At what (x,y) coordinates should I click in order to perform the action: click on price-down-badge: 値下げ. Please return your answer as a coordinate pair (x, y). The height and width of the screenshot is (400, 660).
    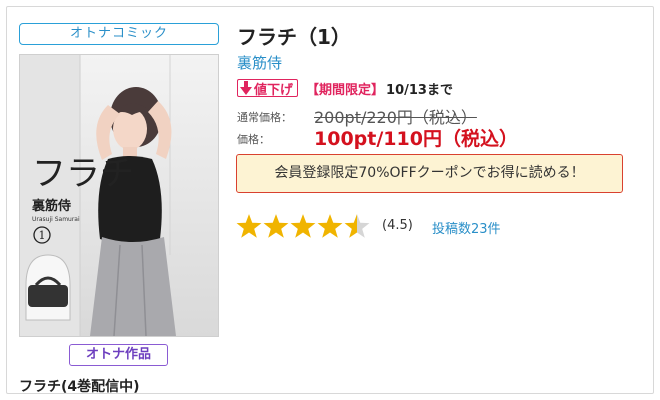
    Looking at the image, I should click on (268, 88).